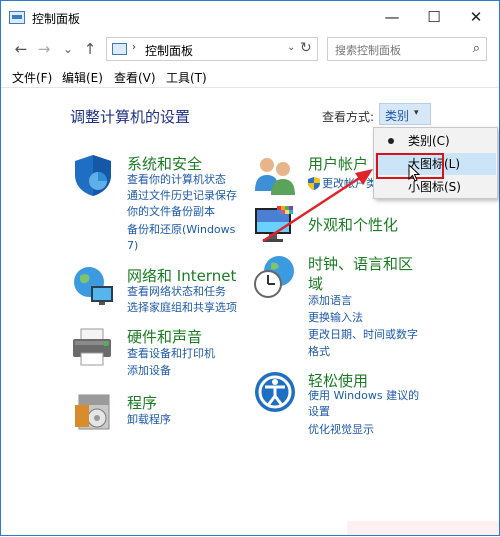 This screenshot has height=537, width=500. I want to click on menu-divider, so click(250, 87).